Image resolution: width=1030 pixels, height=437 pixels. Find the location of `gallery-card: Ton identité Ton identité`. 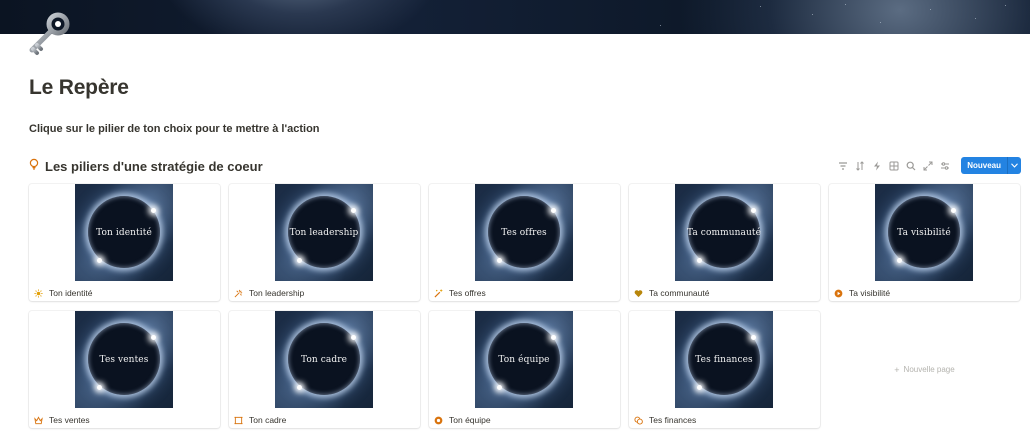

gallery-card: Ton identité Ton identité is located at coordinates (124, 242).